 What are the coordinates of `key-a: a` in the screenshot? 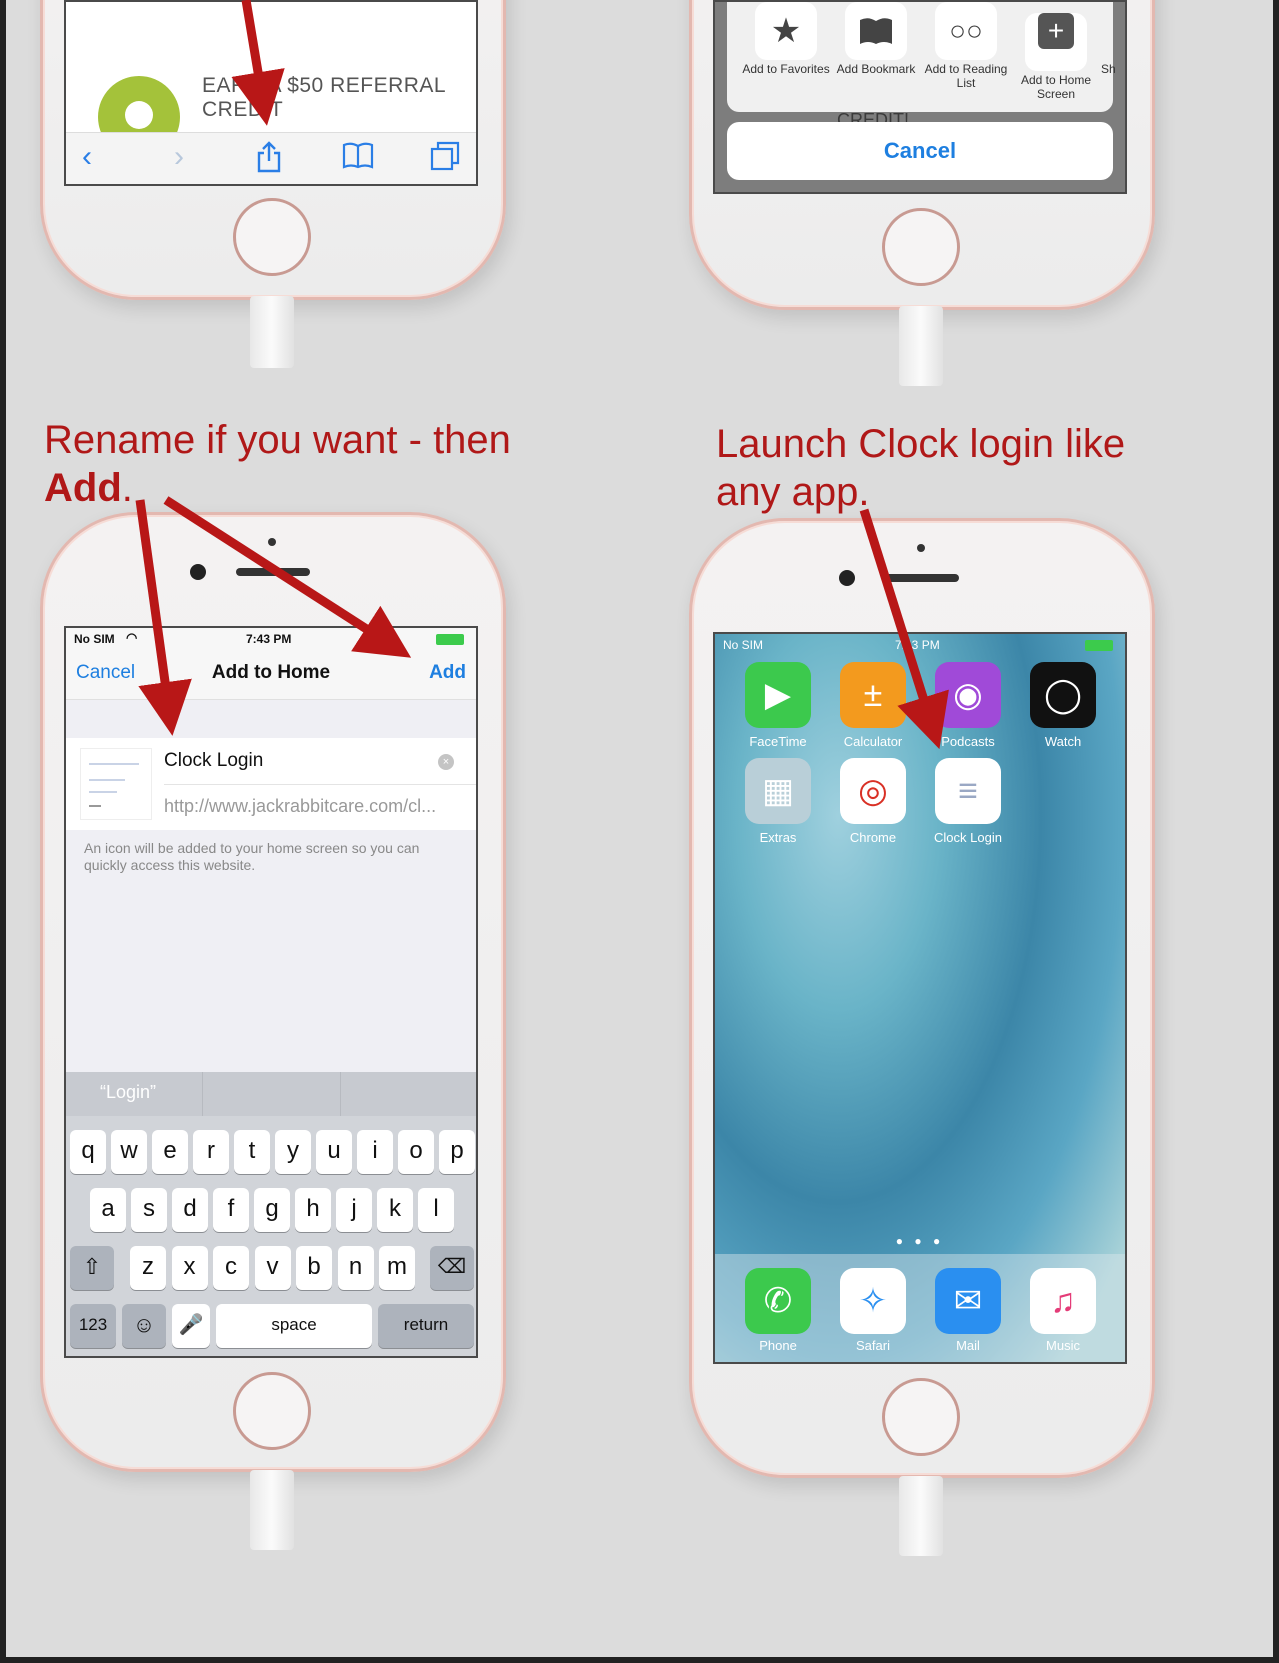 It's located at (108, 1210).